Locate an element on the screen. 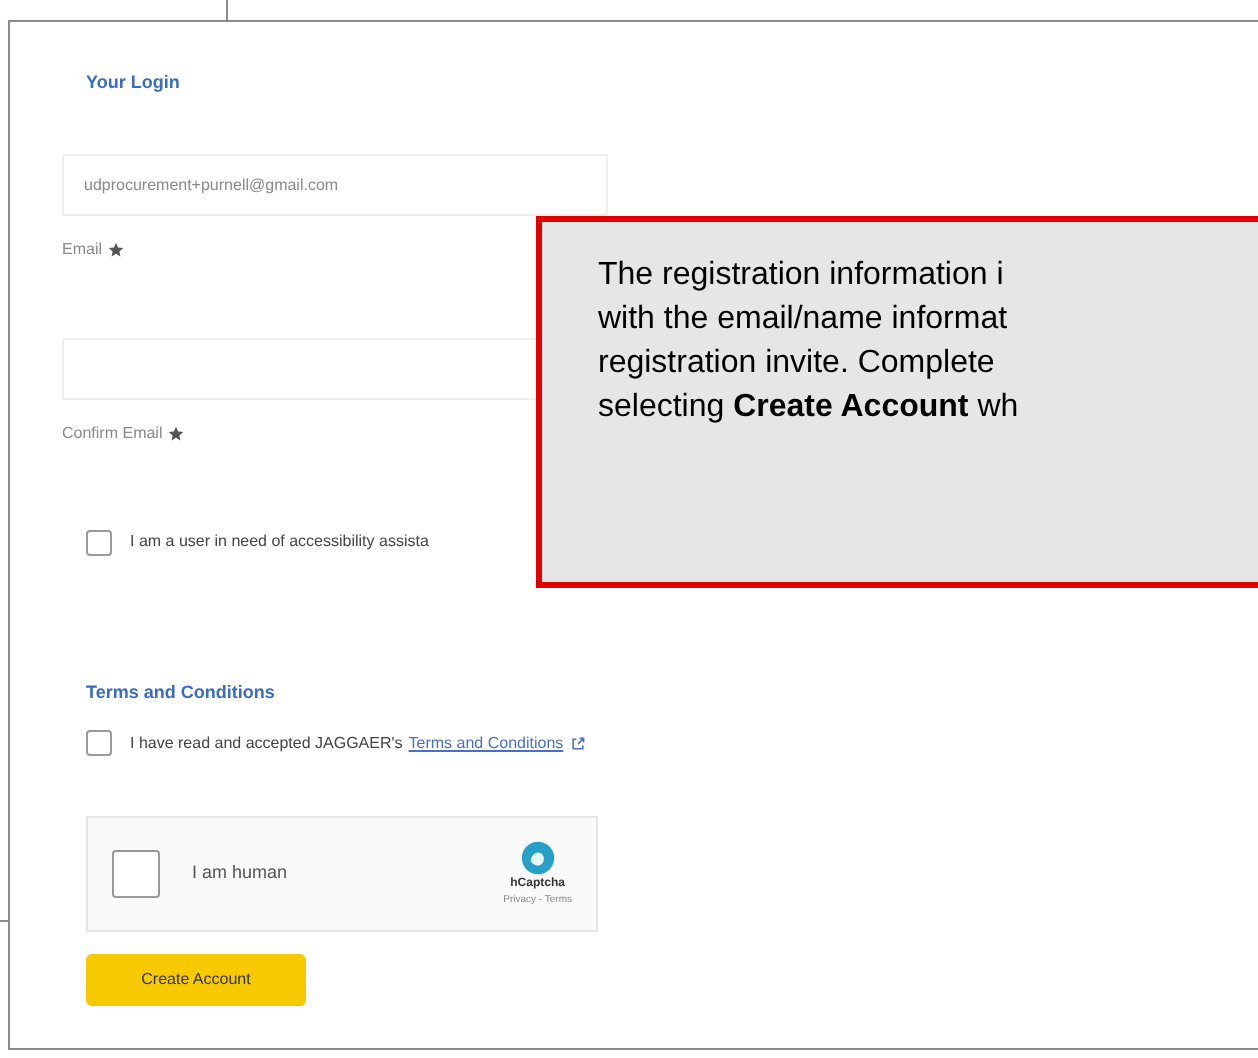  section-heading: Your Login is located at coordinates (134, 83).